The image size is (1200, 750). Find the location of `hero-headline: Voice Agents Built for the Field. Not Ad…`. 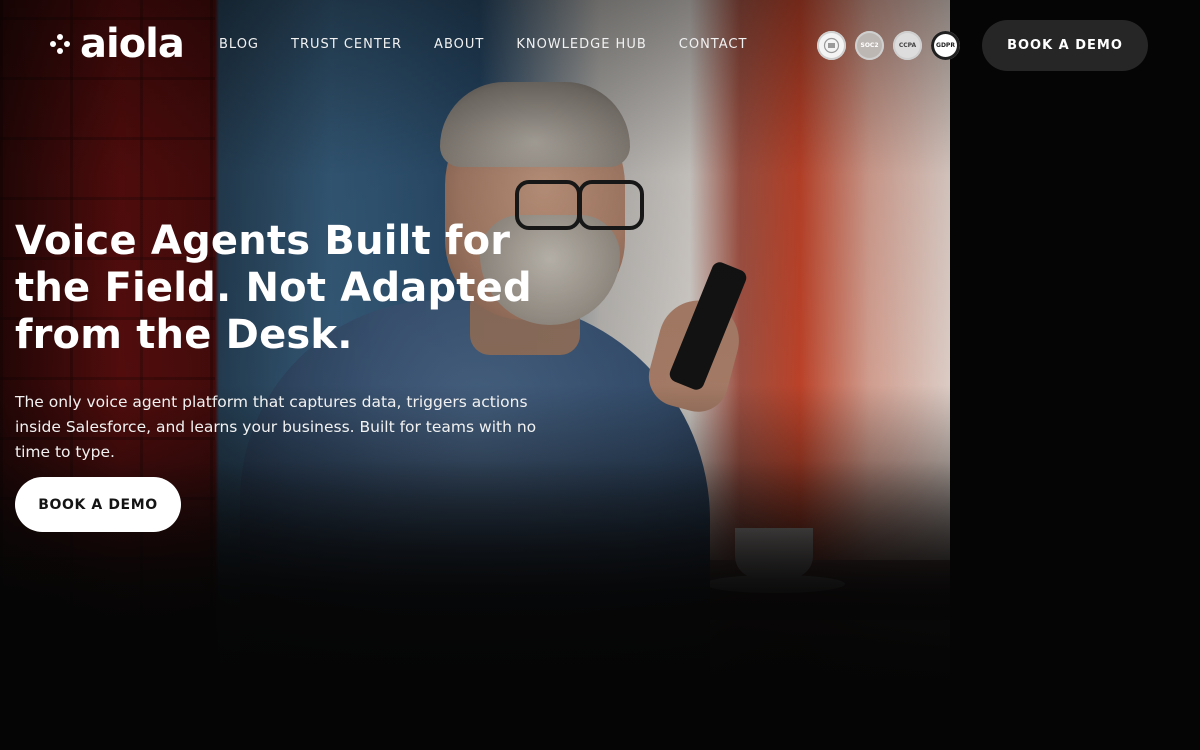

hero-headline: Voice Agents Built for the Field. Not Ad… is located at coordinates (273, 288).